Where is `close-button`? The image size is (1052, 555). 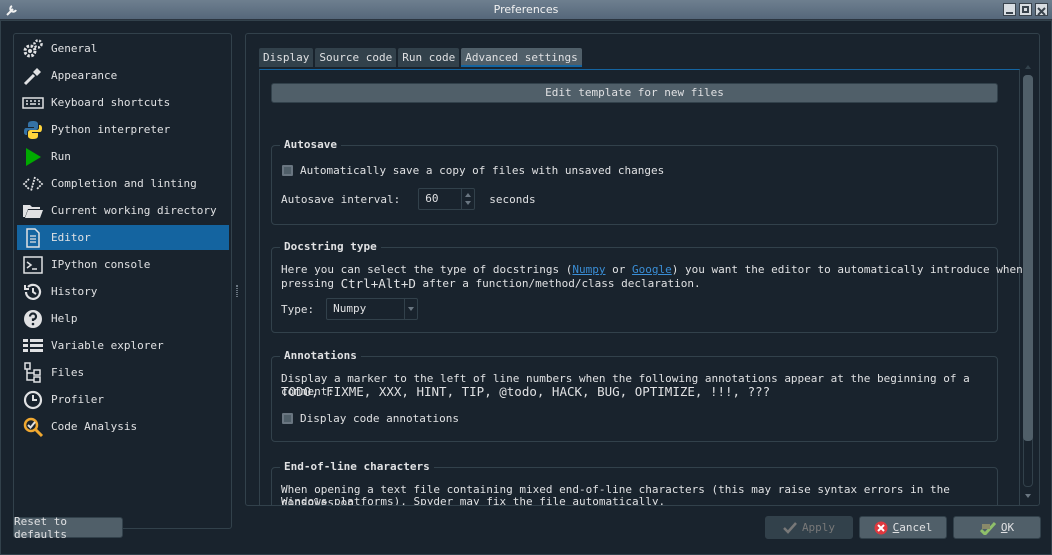 close-button is located at coordinates (1041, 9).